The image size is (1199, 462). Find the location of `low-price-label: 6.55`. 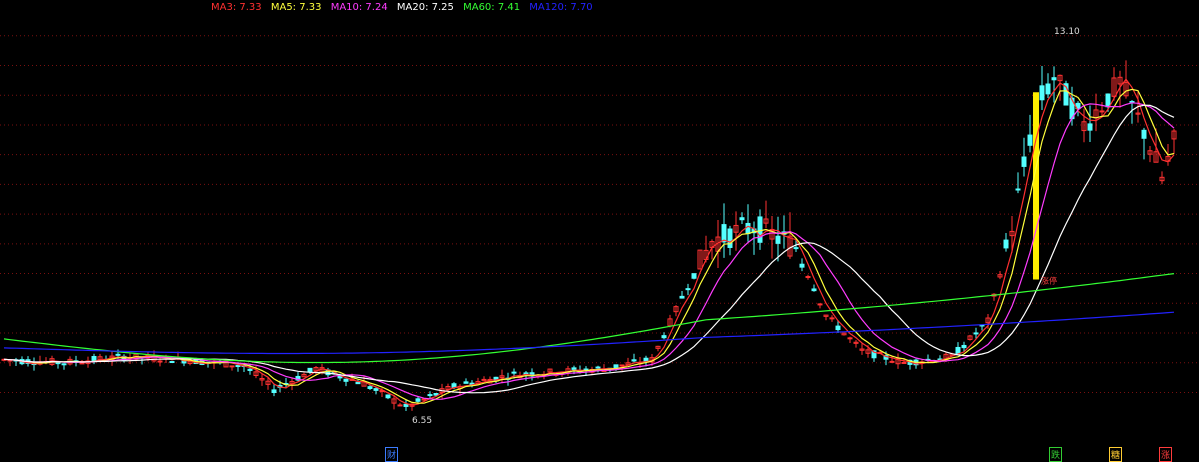

low-price-label: 6.55 is located at coordinates (422, 421).